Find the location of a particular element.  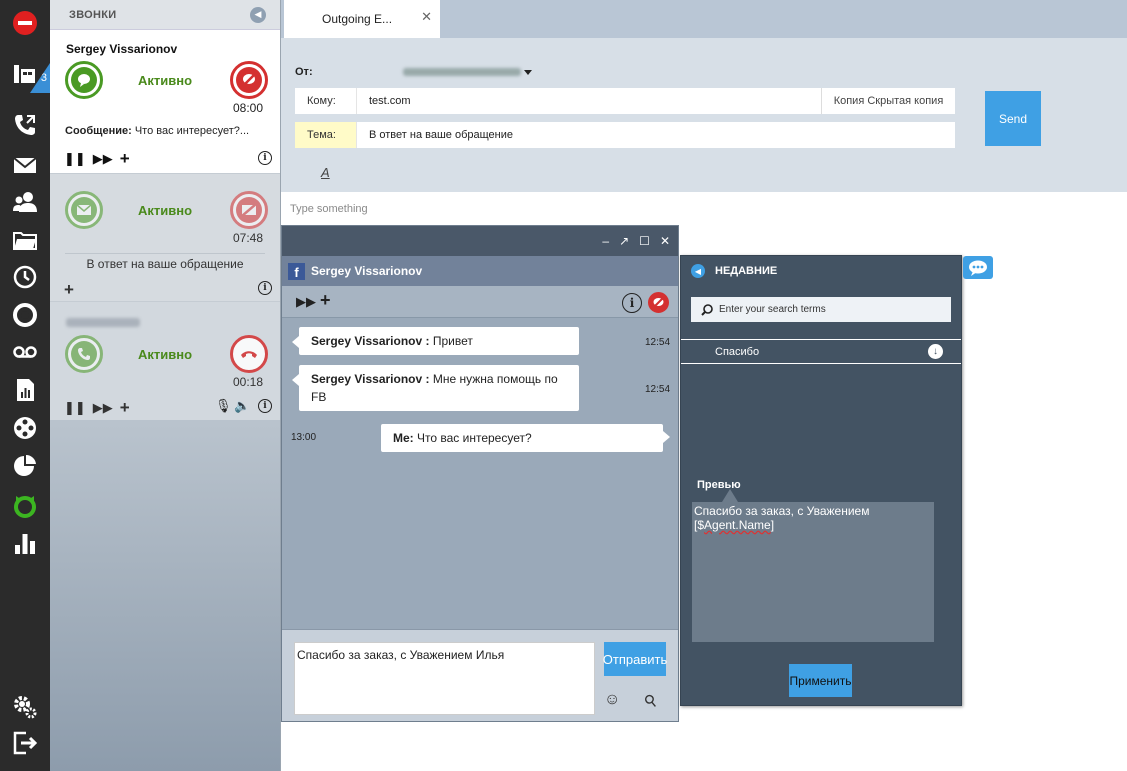

recent-title: НЕДАВНИЕ is located at coordinates (746, 271).